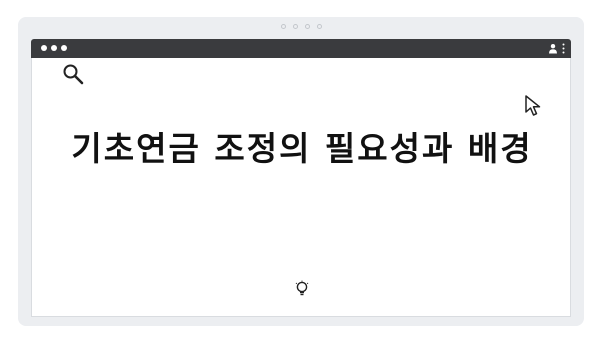 Image resolution: width=600 pixels, height=338 pixels. I want to click on cursor-icon, so click(533, 105).